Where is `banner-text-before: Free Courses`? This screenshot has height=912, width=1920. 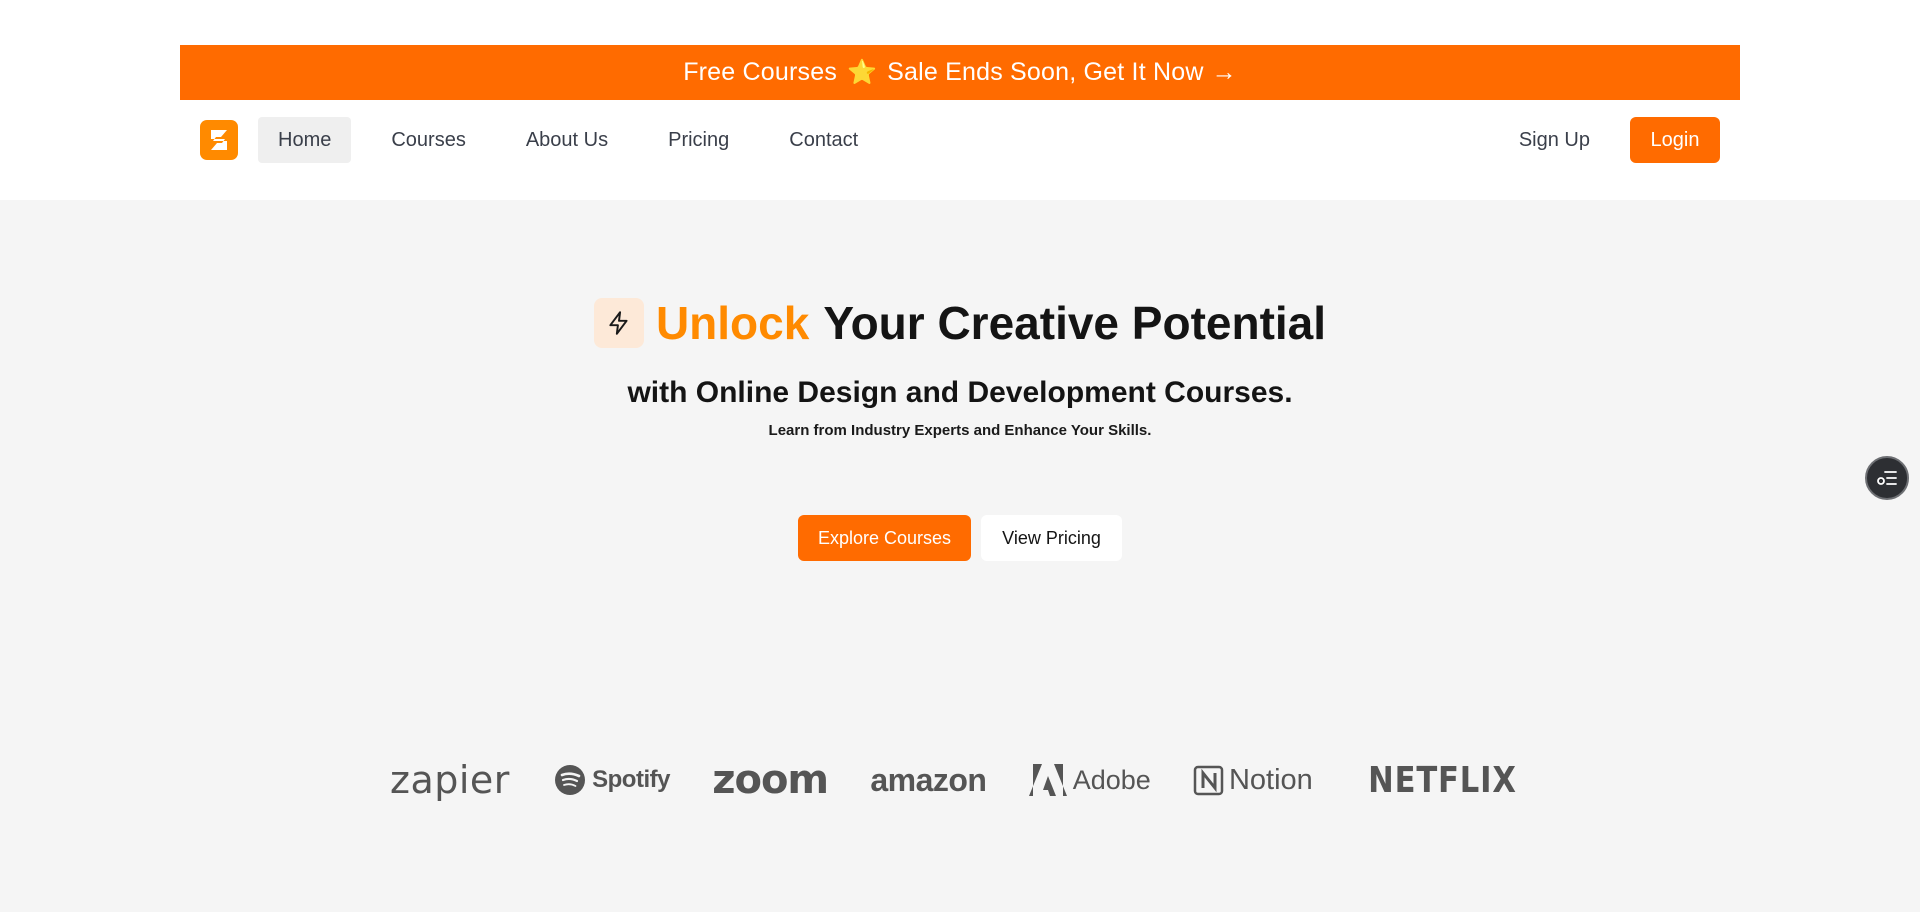
banner-text-before: Free Courses is located at coordinates (760, 72).